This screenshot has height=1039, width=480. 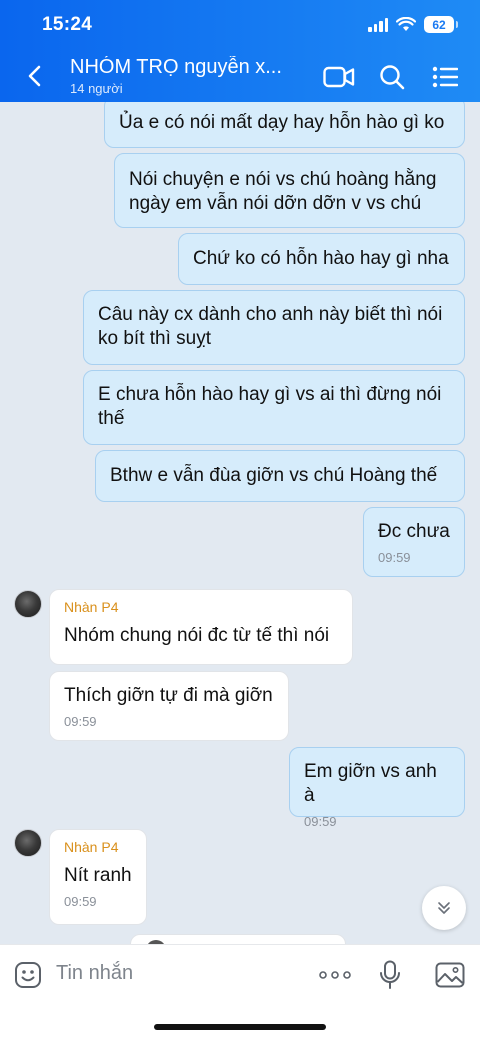 What do you see at coordinates (240, 51) in the screenshot?
I see `chat-header: 15:24 62 NHÓM TRỌ nguyễn x... 14 người` at bounding box center [240, 51].